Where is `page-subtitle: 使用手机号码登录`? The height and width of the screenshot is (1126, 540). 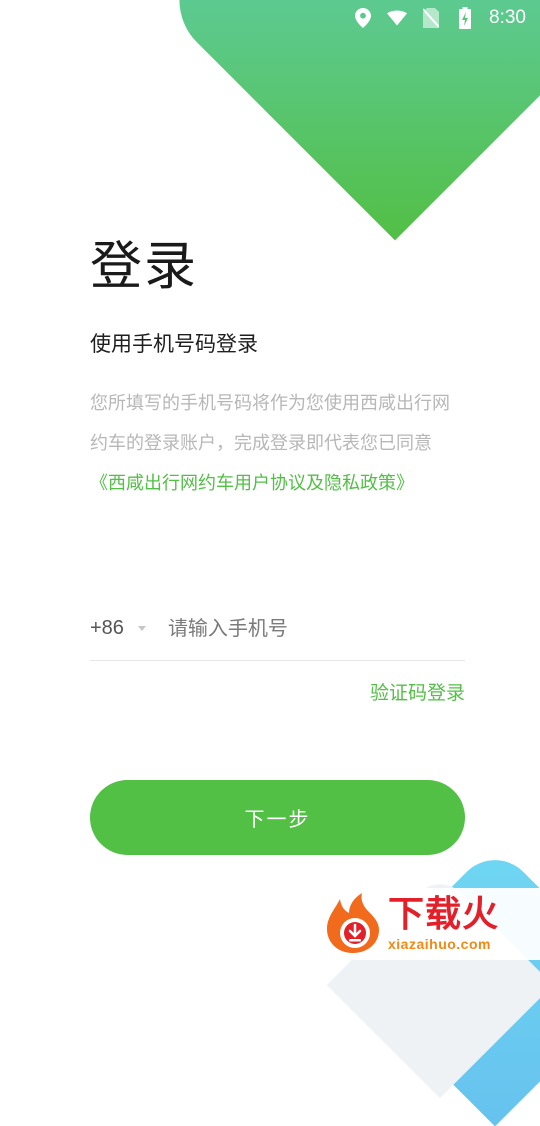
page-subtitle: 使用手机号码登录 is located at coordinates (174, 344).